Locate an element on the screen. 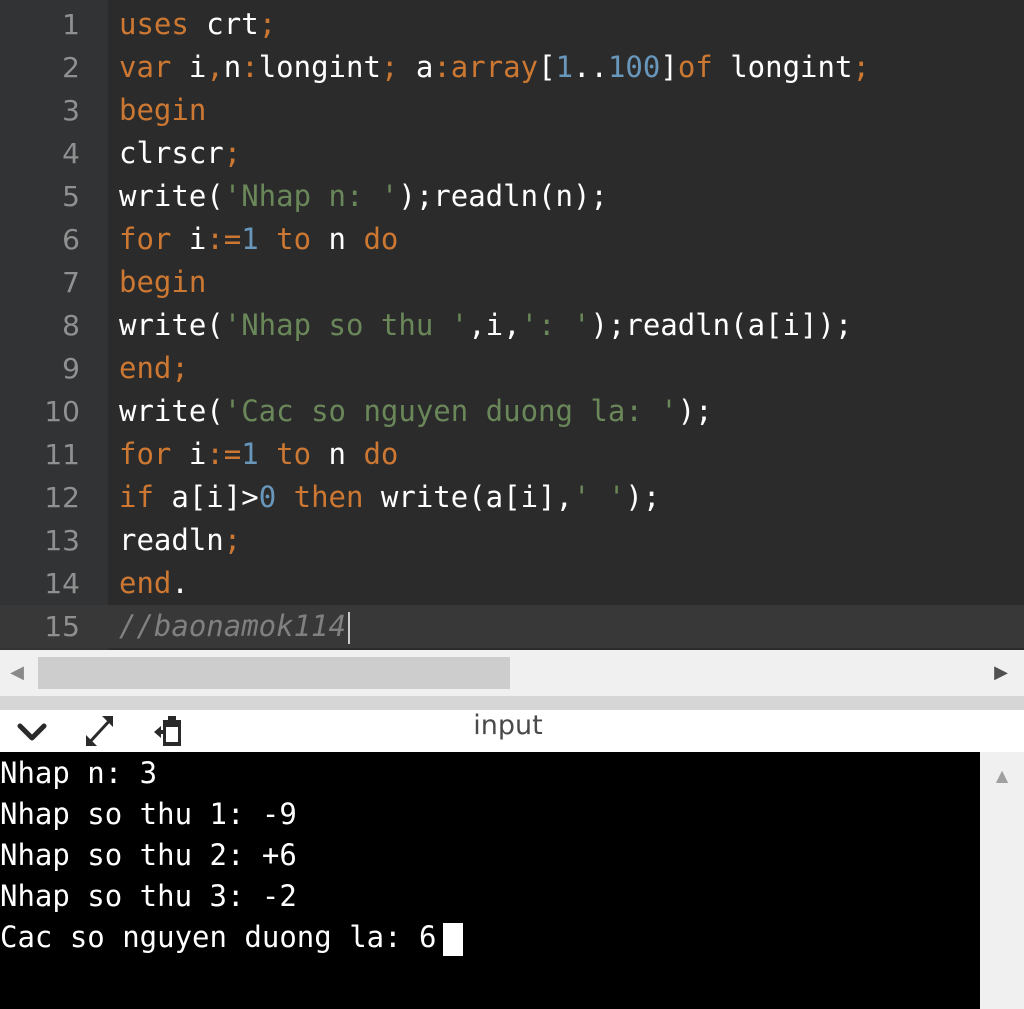  console-line: Cac so nguyen duong la: 6 is located at coordinates (231, 937).